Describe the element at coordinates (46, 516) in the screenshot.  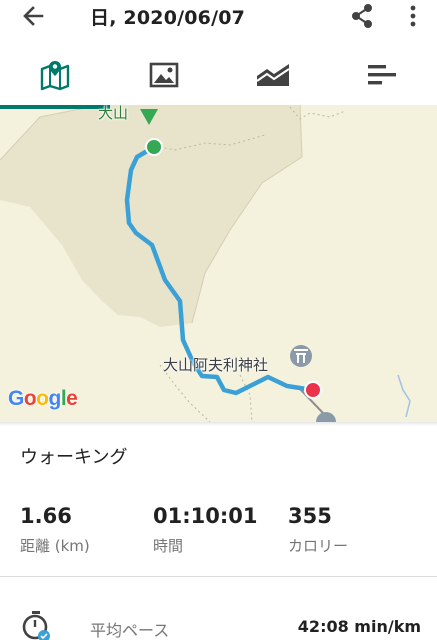
I see `distance-value: 1.66` at that location.